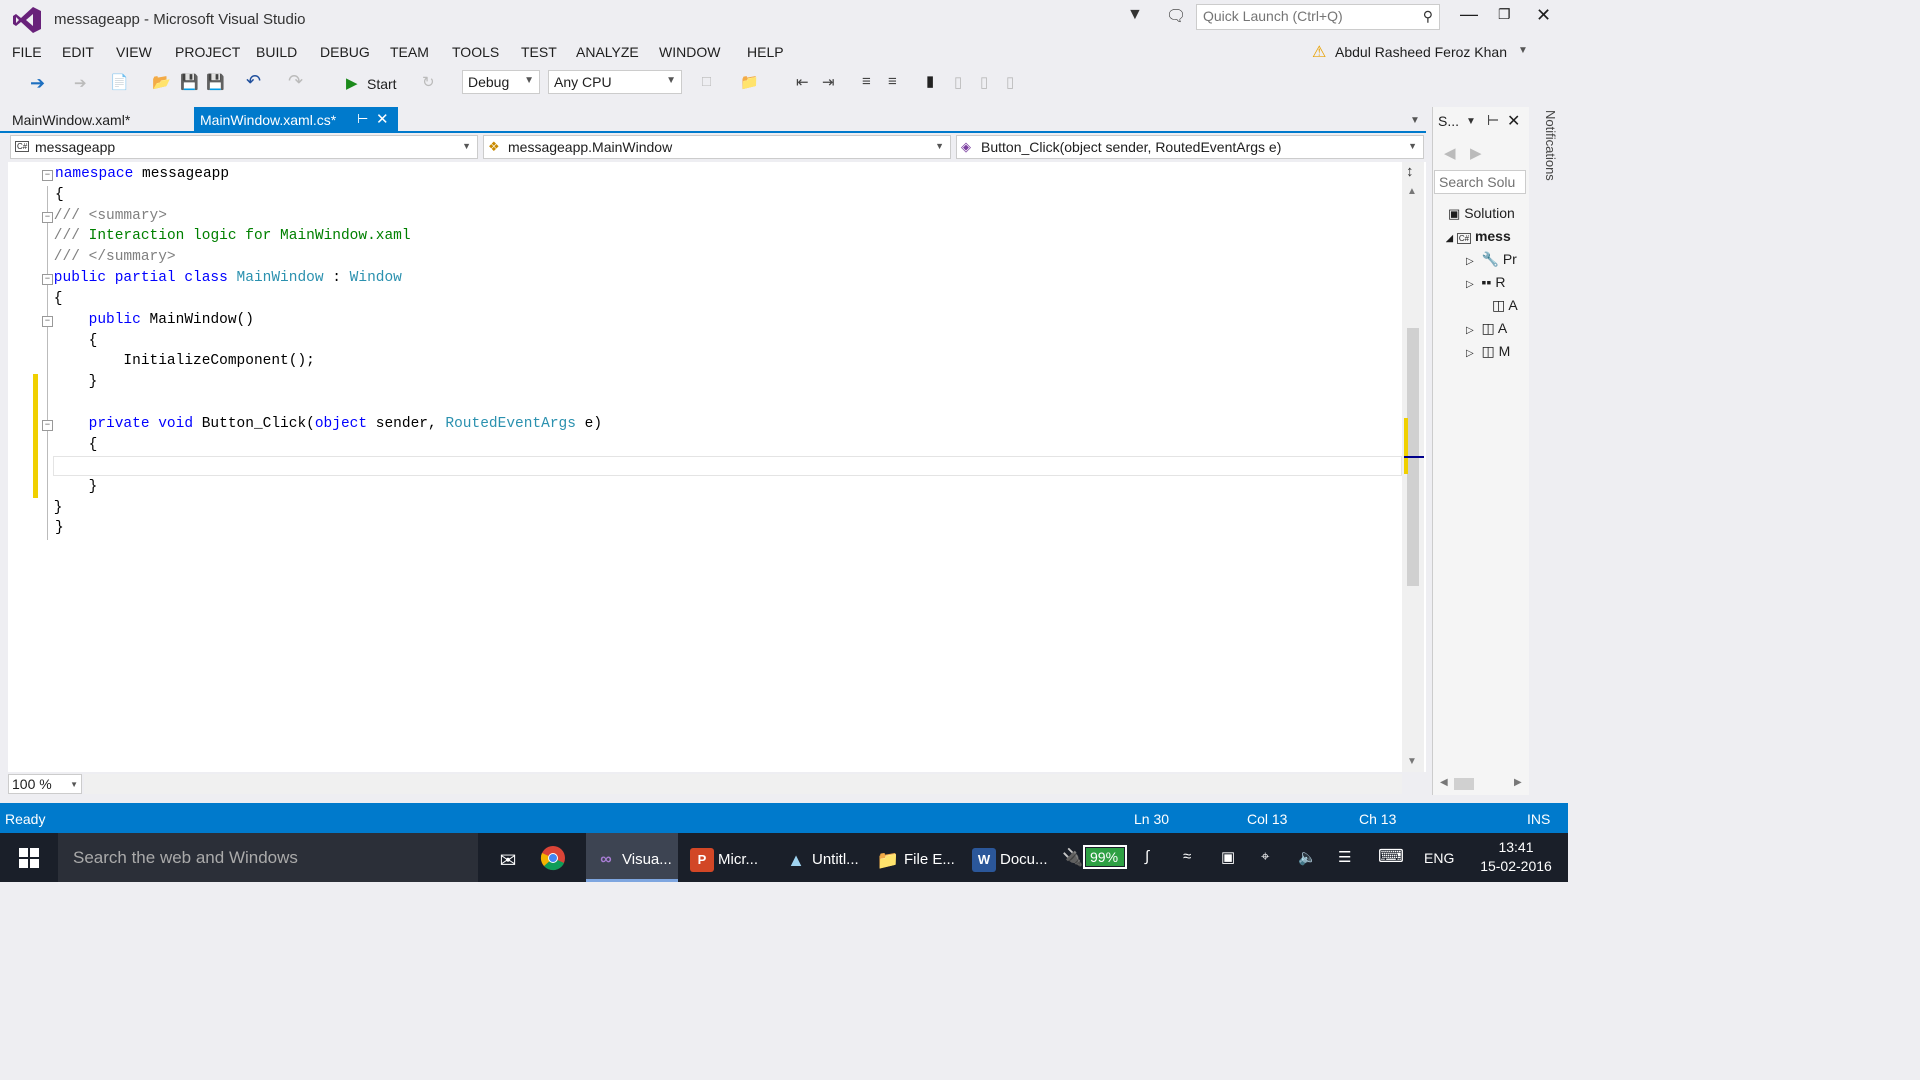 This screenshot has width=1920, height=1080. Describe the element at coordinates (689, 52) in the screenshot. I see `menu-window: WINDOW` at that location.